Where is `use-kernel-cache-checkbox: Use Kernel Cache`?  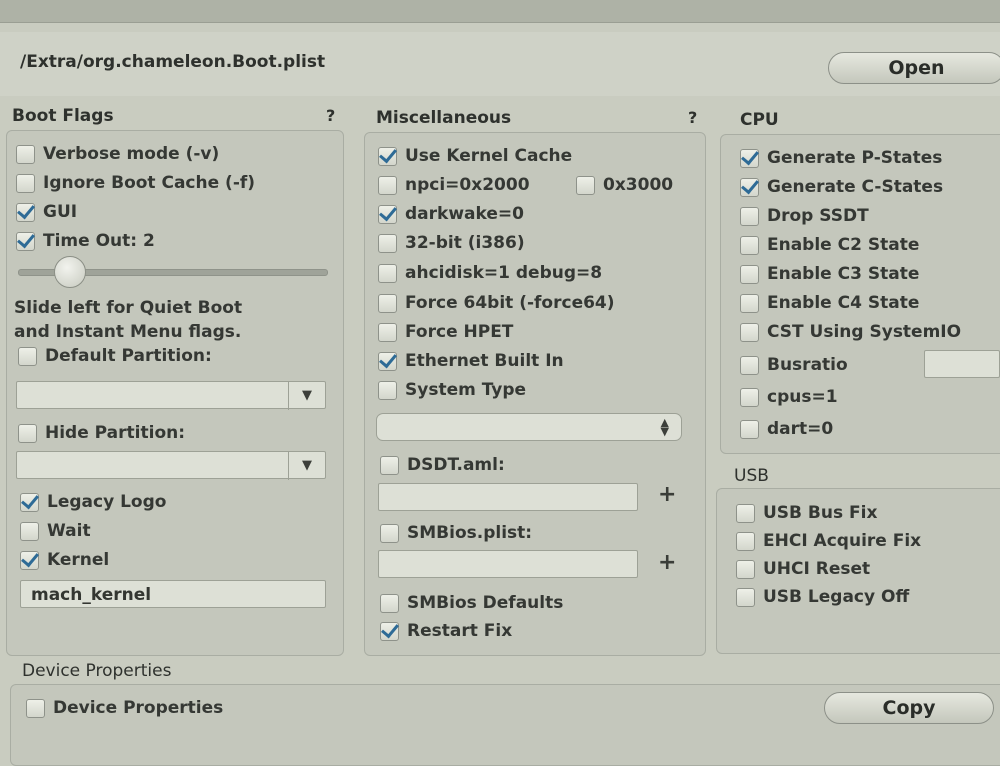 use-kernel-cache-checkbox: Use Kernel Cache is located at coordinates (475, 156).